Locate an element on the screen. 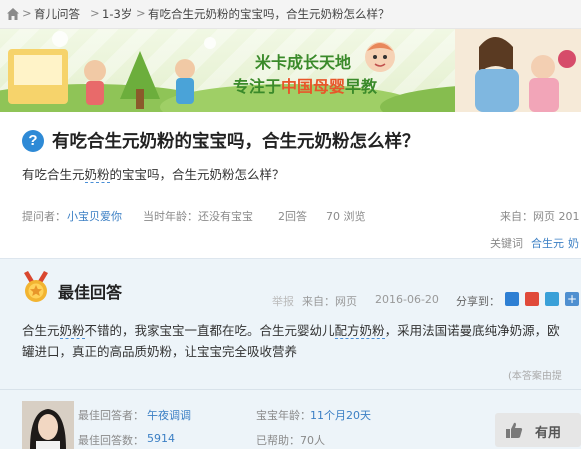  baby-age-label: 宝宝年龄： is located at coordinates (283, 415).